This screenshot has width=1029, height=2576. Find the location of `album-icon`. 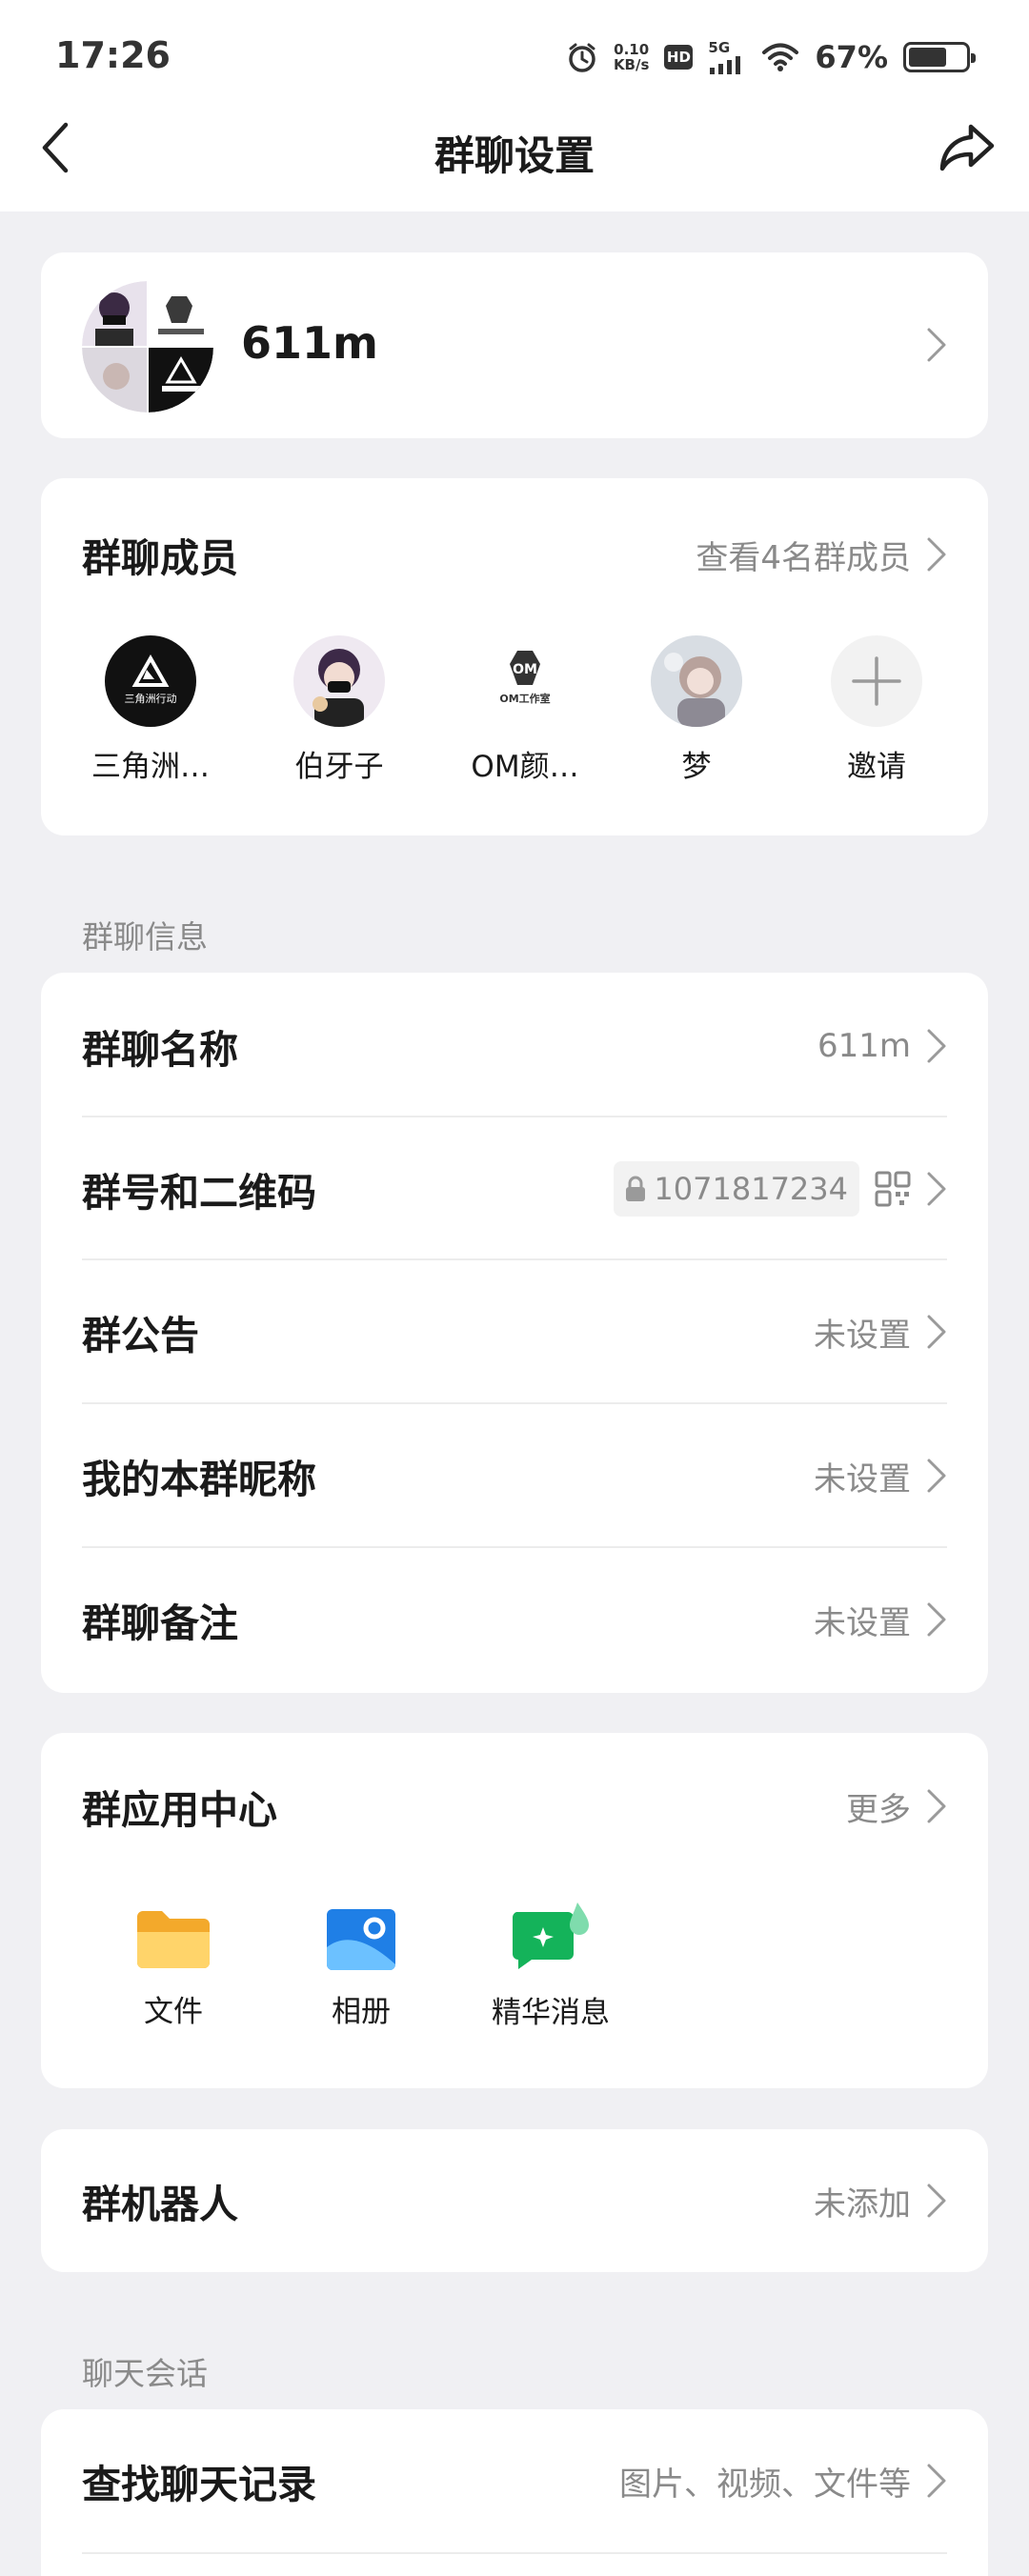

album-icon is located at coordinates (361, 1940).